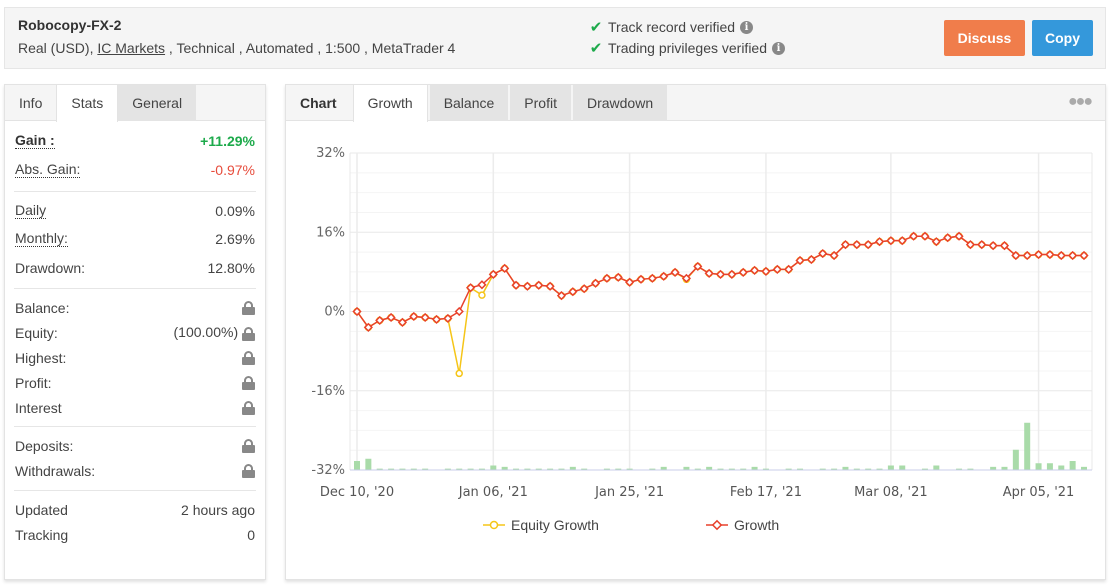 The image size is (1114, 585). I want to click on tab-stats: Stats, so click(87, 103).